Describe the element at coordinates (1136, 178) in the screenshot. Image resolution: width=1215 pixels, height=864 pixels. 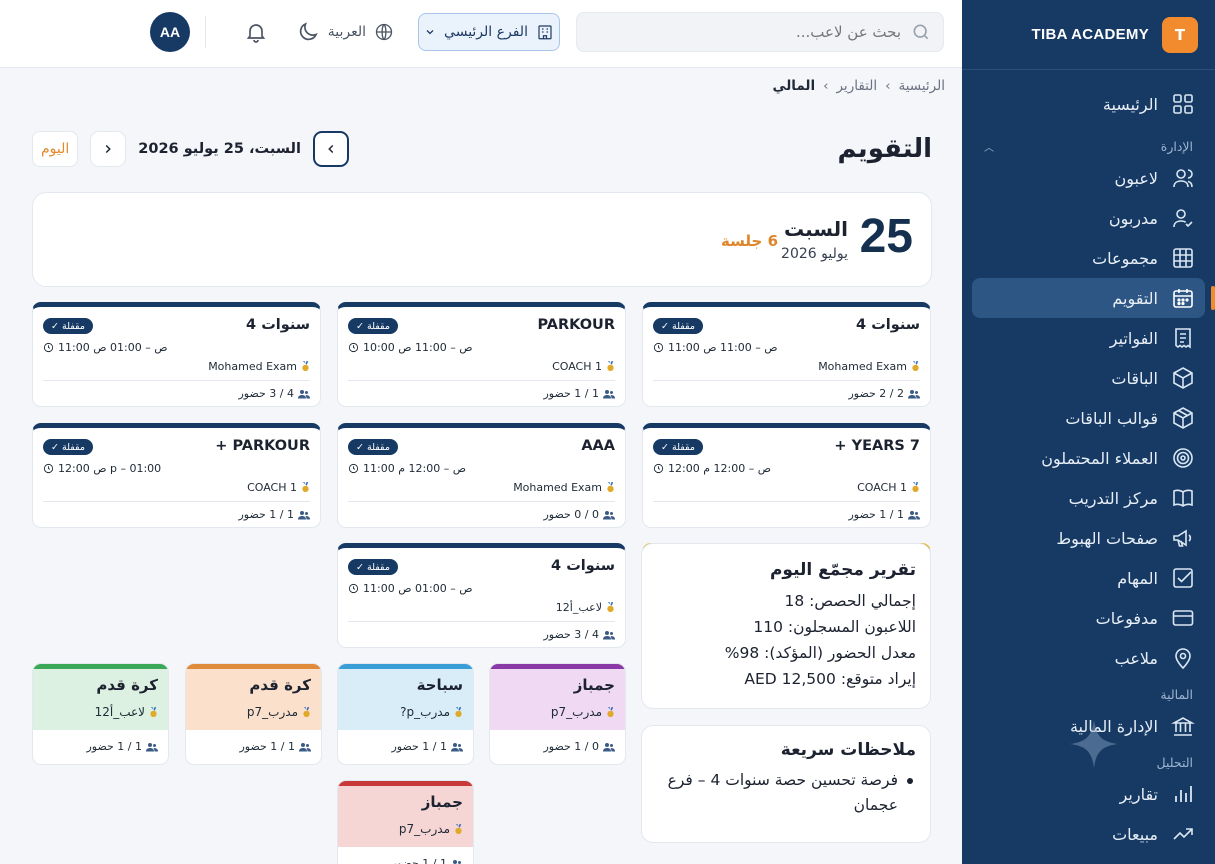
I see `sidebar-item-label: لاعبون` at that location.